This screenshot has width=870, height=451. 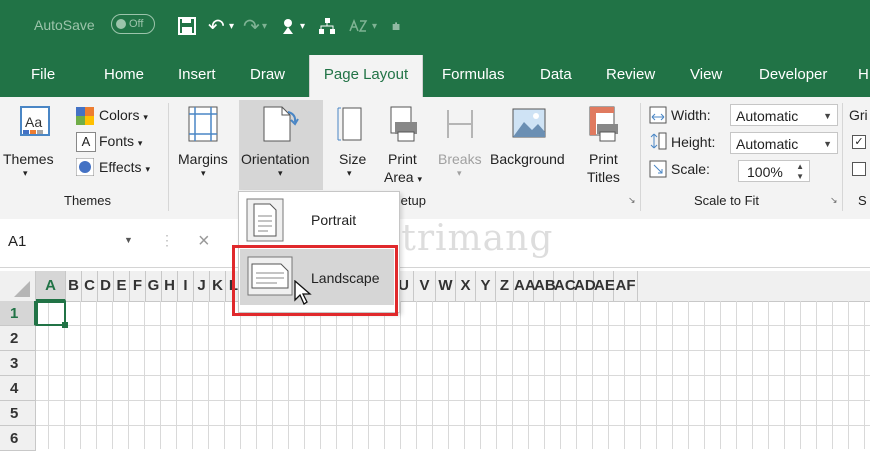 What do you see at coordinates (793, 74) in the screenshot?
I see `tab-developer: Developer` at bounding box center [793, 74].